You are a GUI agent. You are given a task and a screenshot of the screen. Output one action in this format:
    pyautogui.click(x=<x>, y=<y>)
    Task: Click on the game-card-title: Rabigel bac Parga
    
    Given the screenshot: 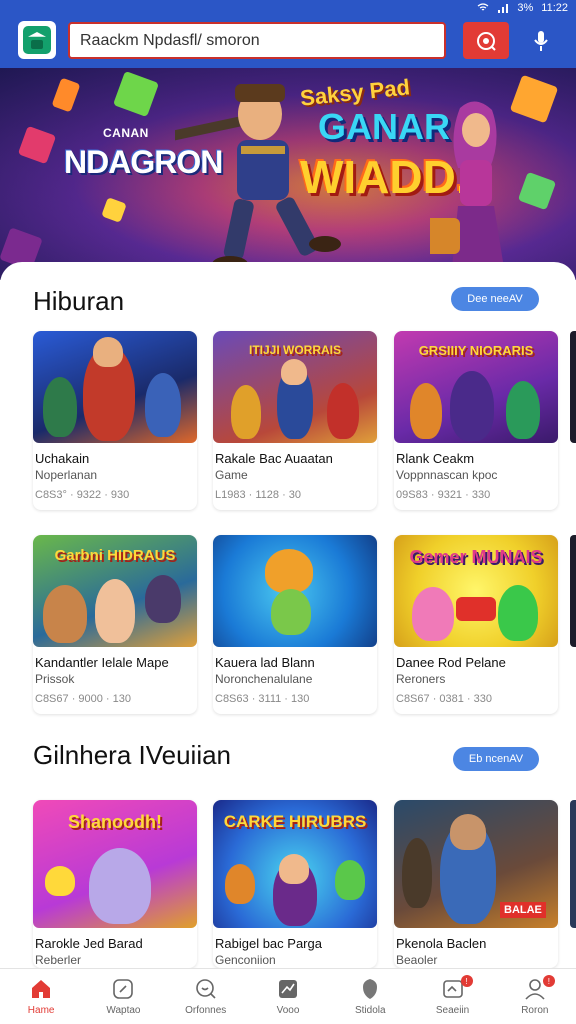 What is the action you would take?
    pyautogui.click(x=268, y=943)
    